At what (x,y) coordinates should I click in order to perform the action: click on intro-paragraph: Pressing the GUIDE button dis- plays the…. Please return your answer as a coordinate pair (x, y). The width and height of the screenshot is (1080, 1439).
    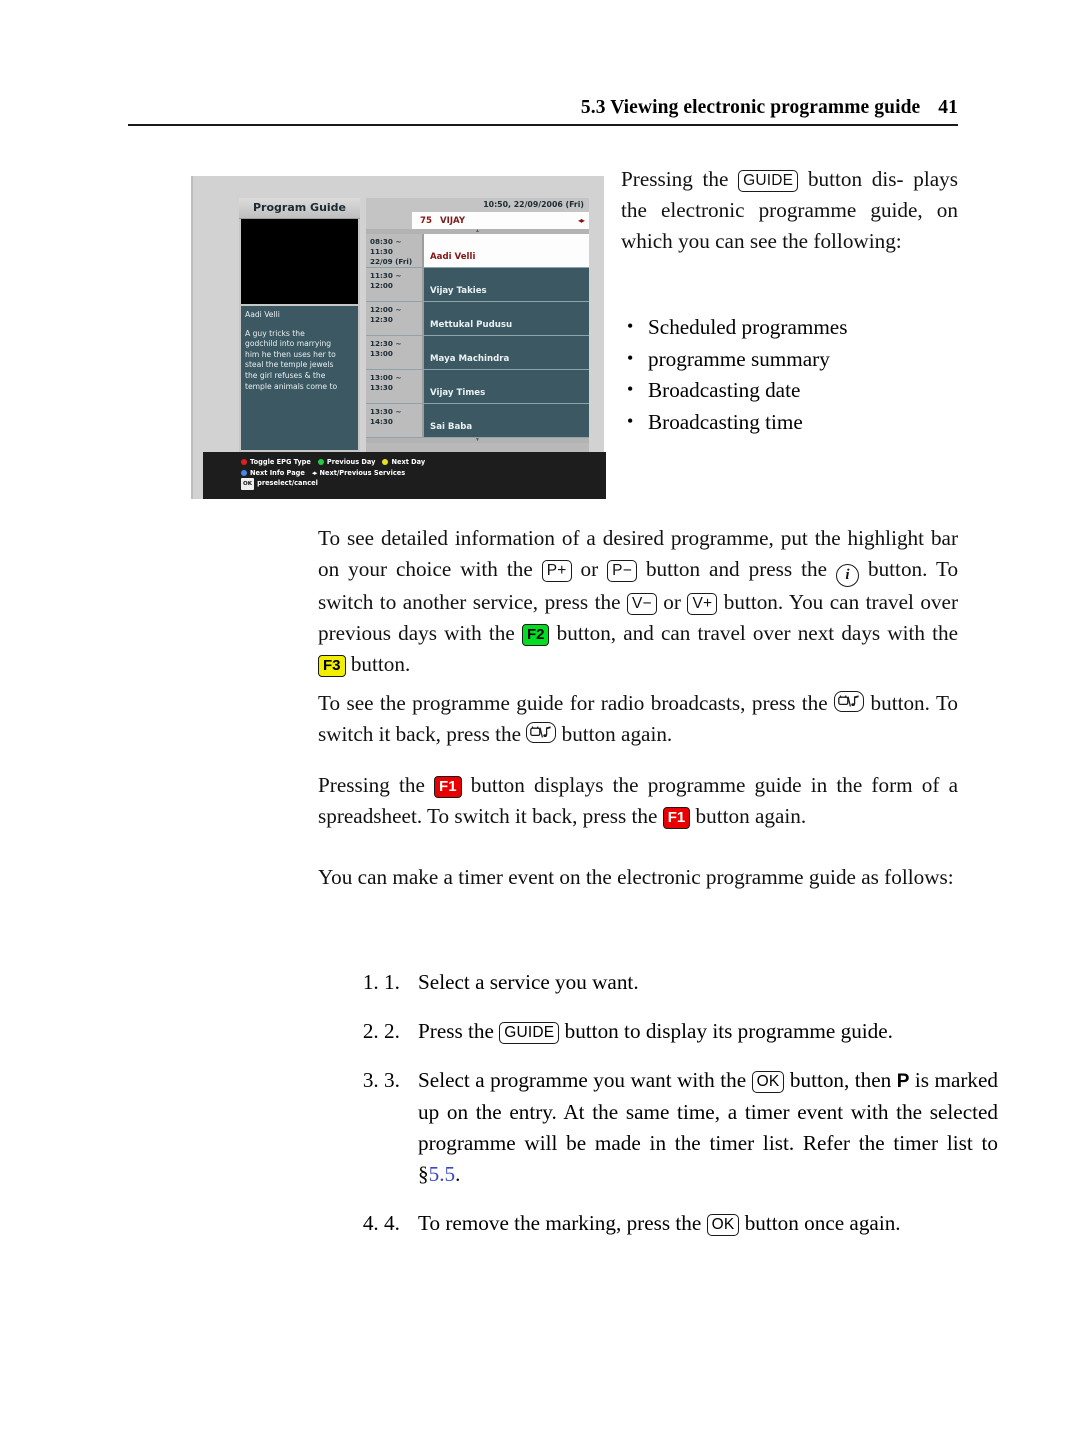
    Looking at the image, I should click on (789, 210).